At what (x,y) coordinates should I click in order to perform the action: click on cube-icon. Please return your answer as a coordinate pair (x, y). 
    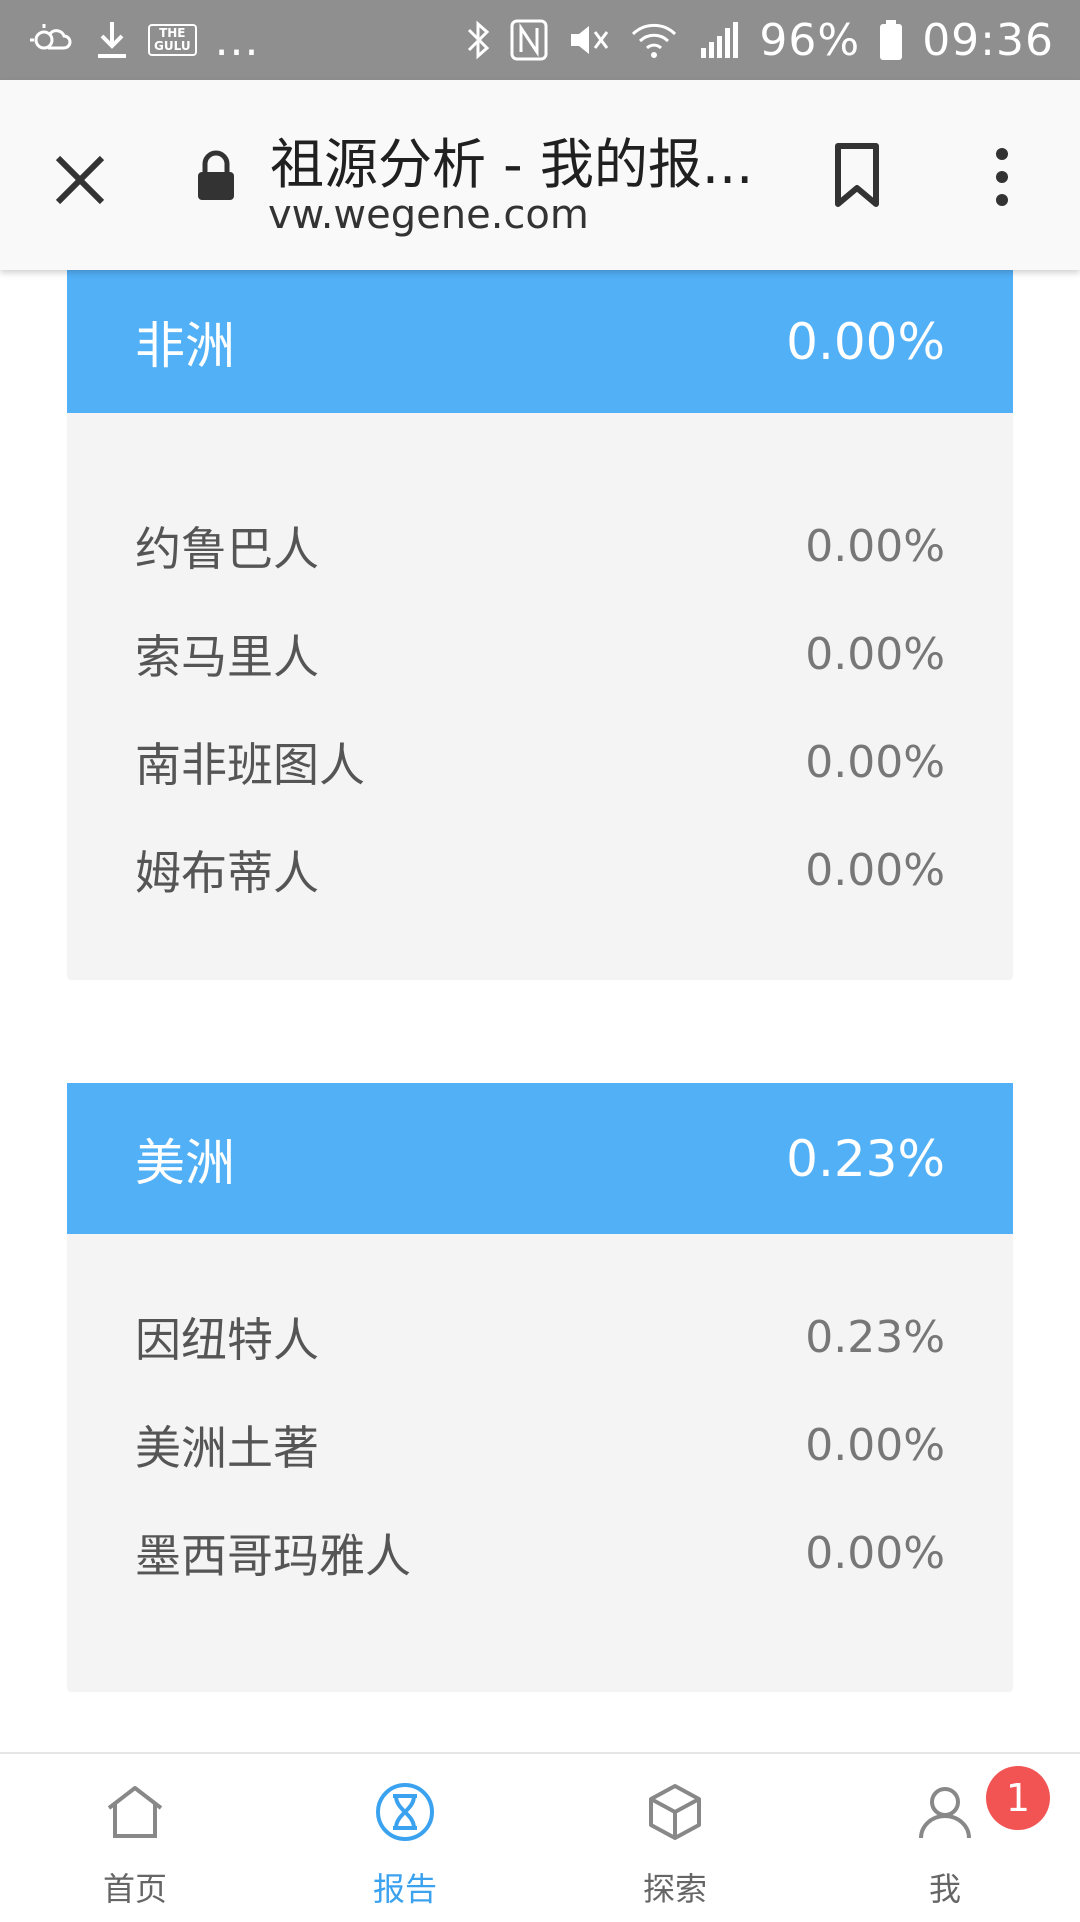
    Looking at the image, I should click on (675, 1812).